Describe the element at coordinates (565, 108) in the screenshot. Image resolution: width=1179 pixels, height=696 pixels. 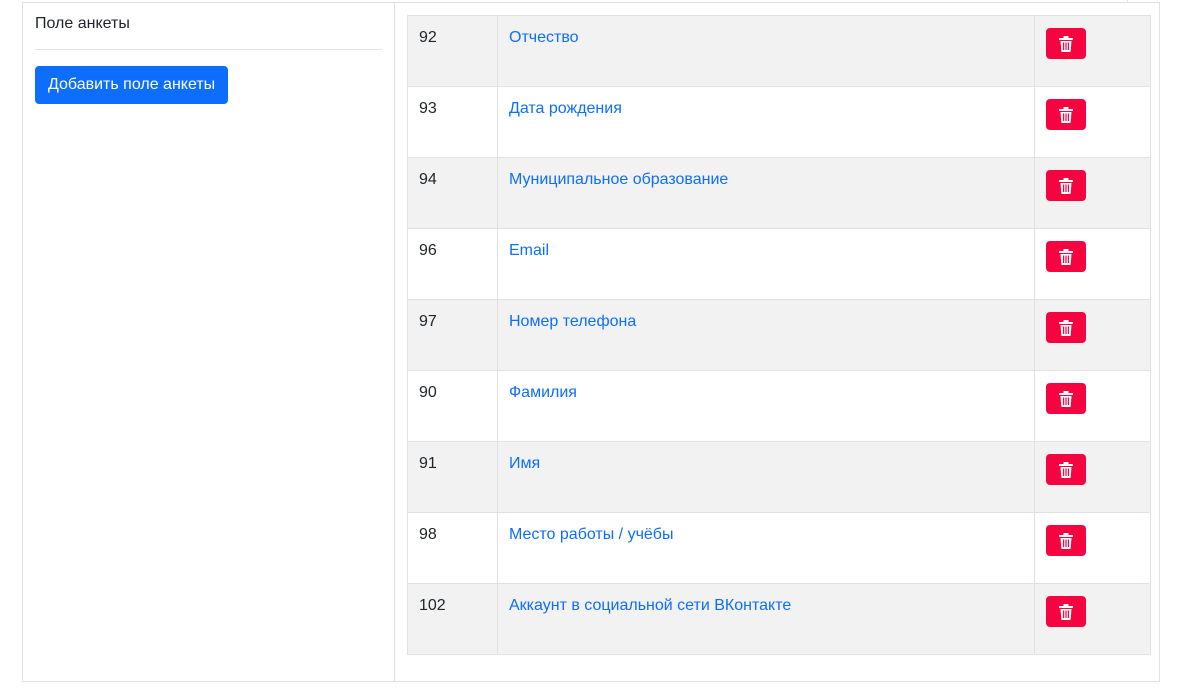
I see `field-name-link: Дата рождения` at that location.